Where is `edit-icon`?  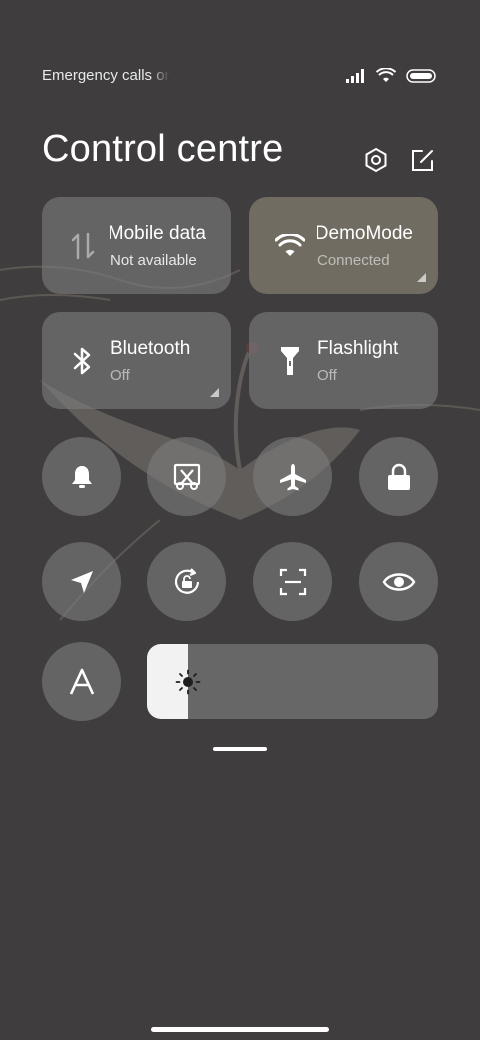
edit-icon is located at coordinates (423, 160).